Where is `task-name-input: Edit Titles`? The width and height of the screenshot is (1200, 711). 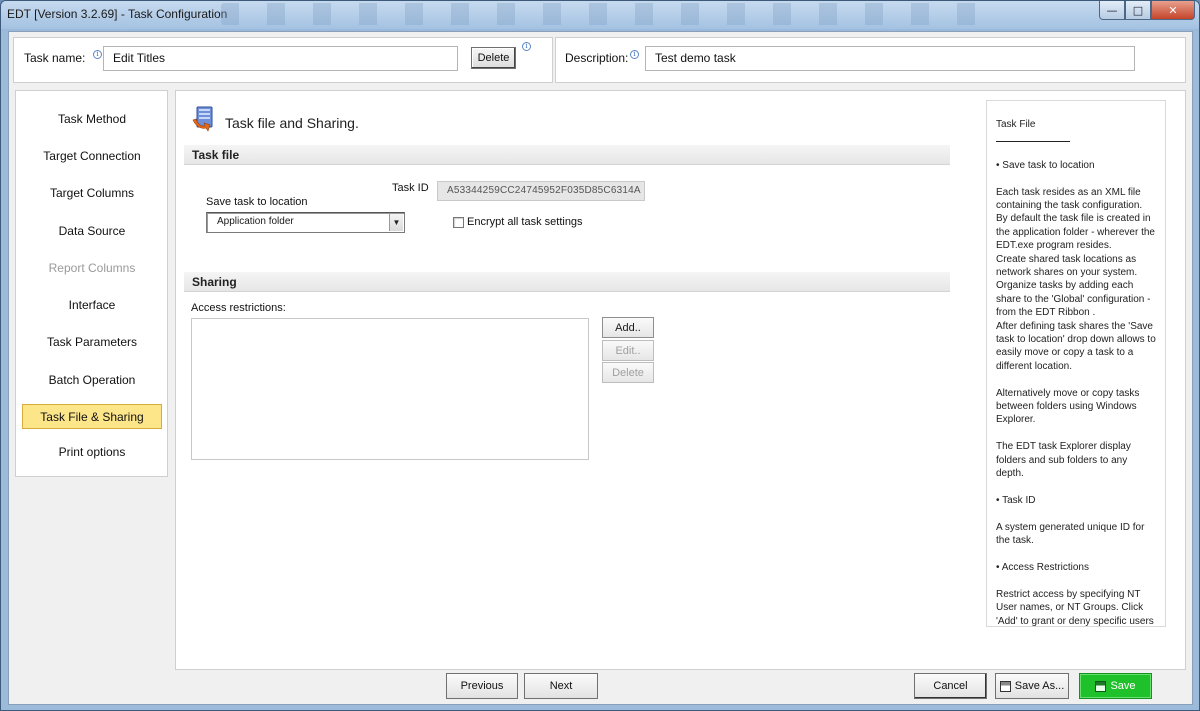
task-name-input: Edit Titles is located at coordinates (280, 58).